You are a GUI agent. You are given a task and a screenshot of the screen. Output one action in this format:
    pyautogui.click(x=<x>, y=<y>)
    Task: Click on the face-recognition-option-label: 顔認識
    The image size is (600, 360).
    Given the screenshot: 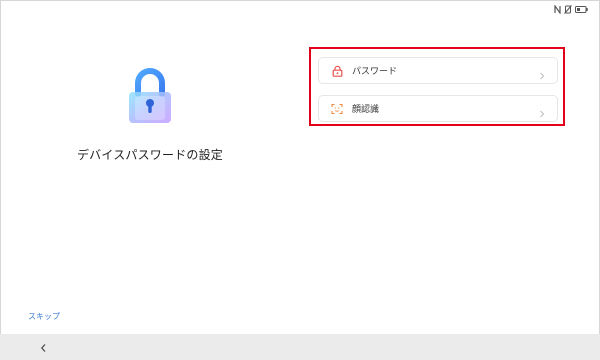 What is the action you would take?
    pyautogui.click(x=366, y=110)
    